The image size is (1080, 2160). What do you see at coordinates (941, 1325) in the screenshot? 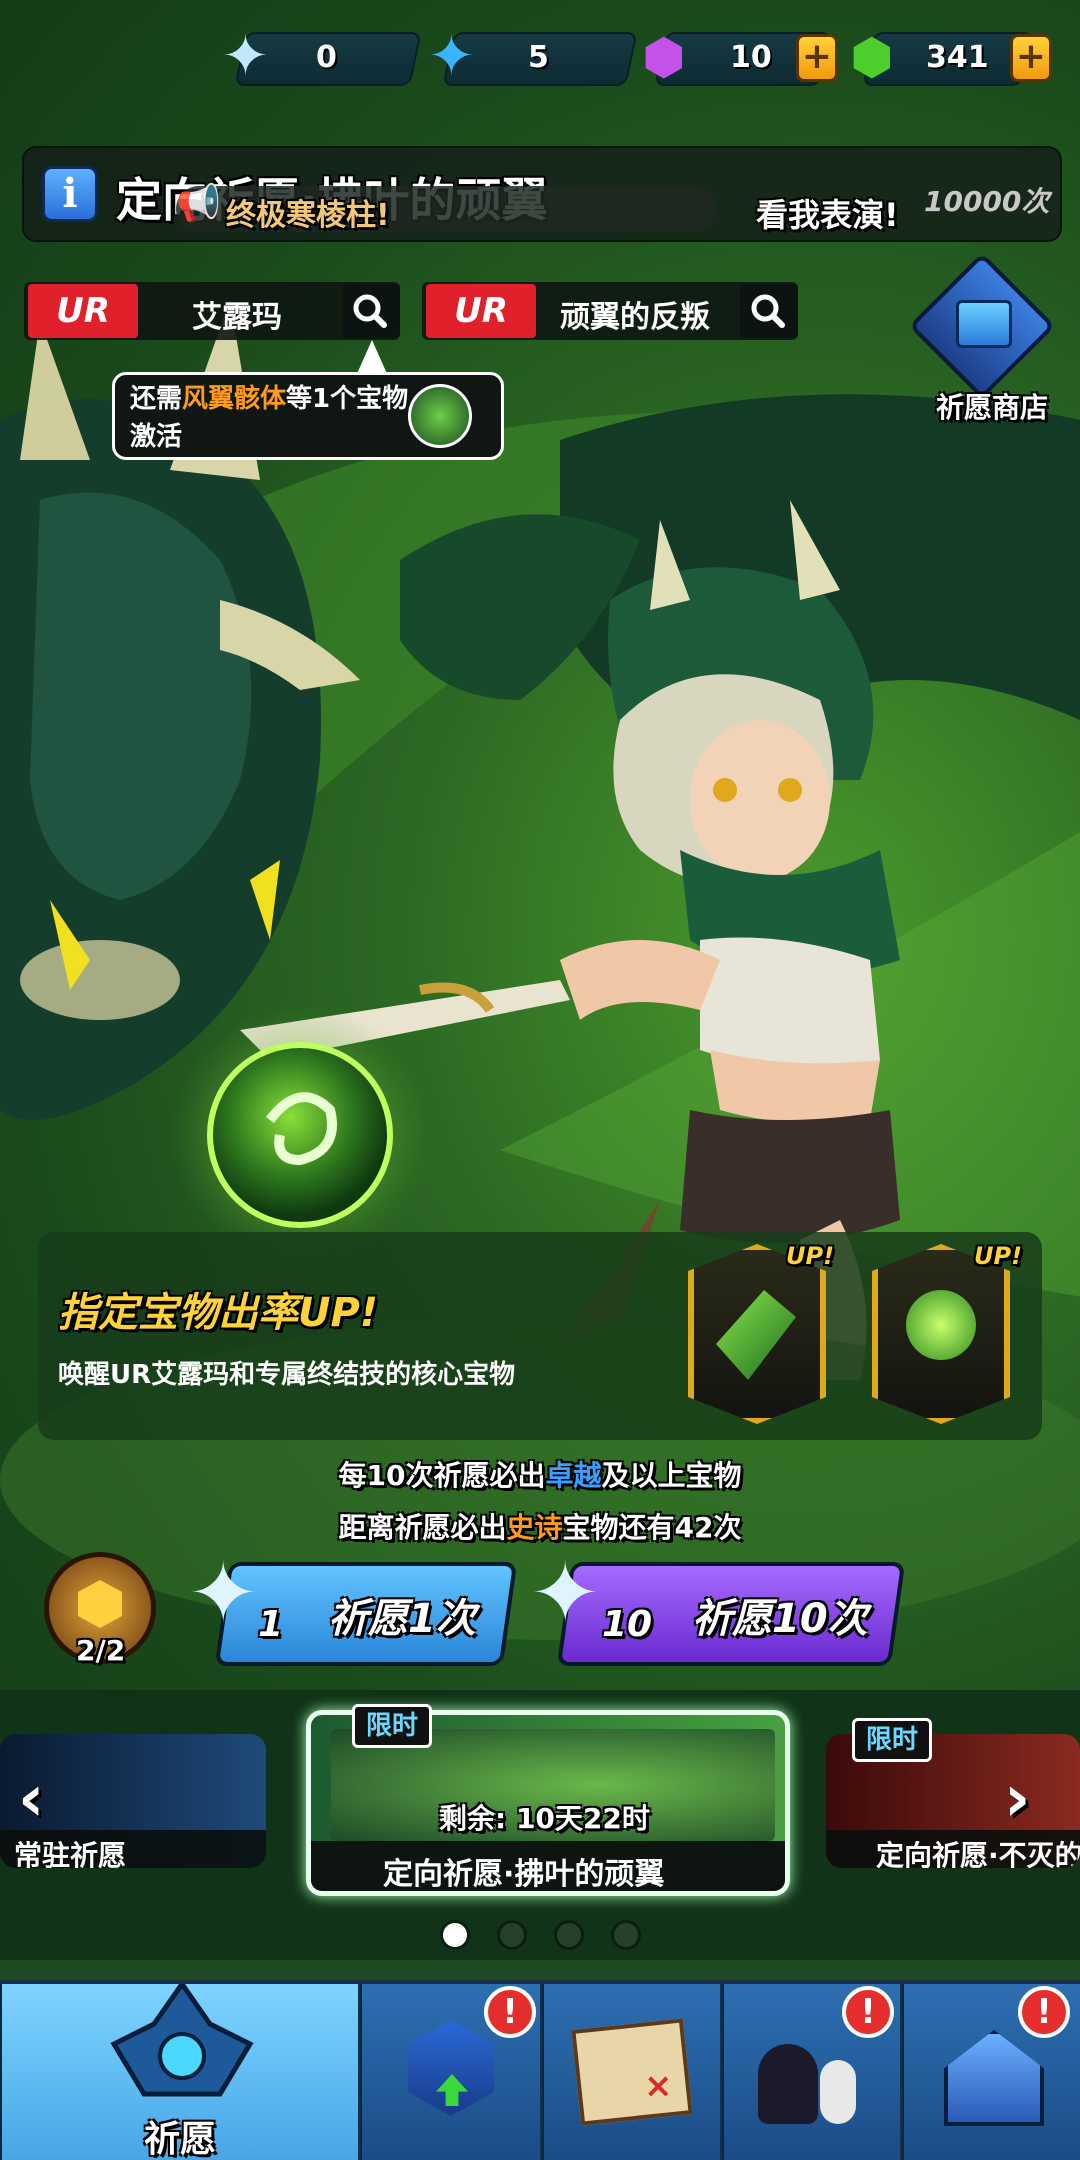
I see `green-orb-icon` at bounding box center [941, 1325].